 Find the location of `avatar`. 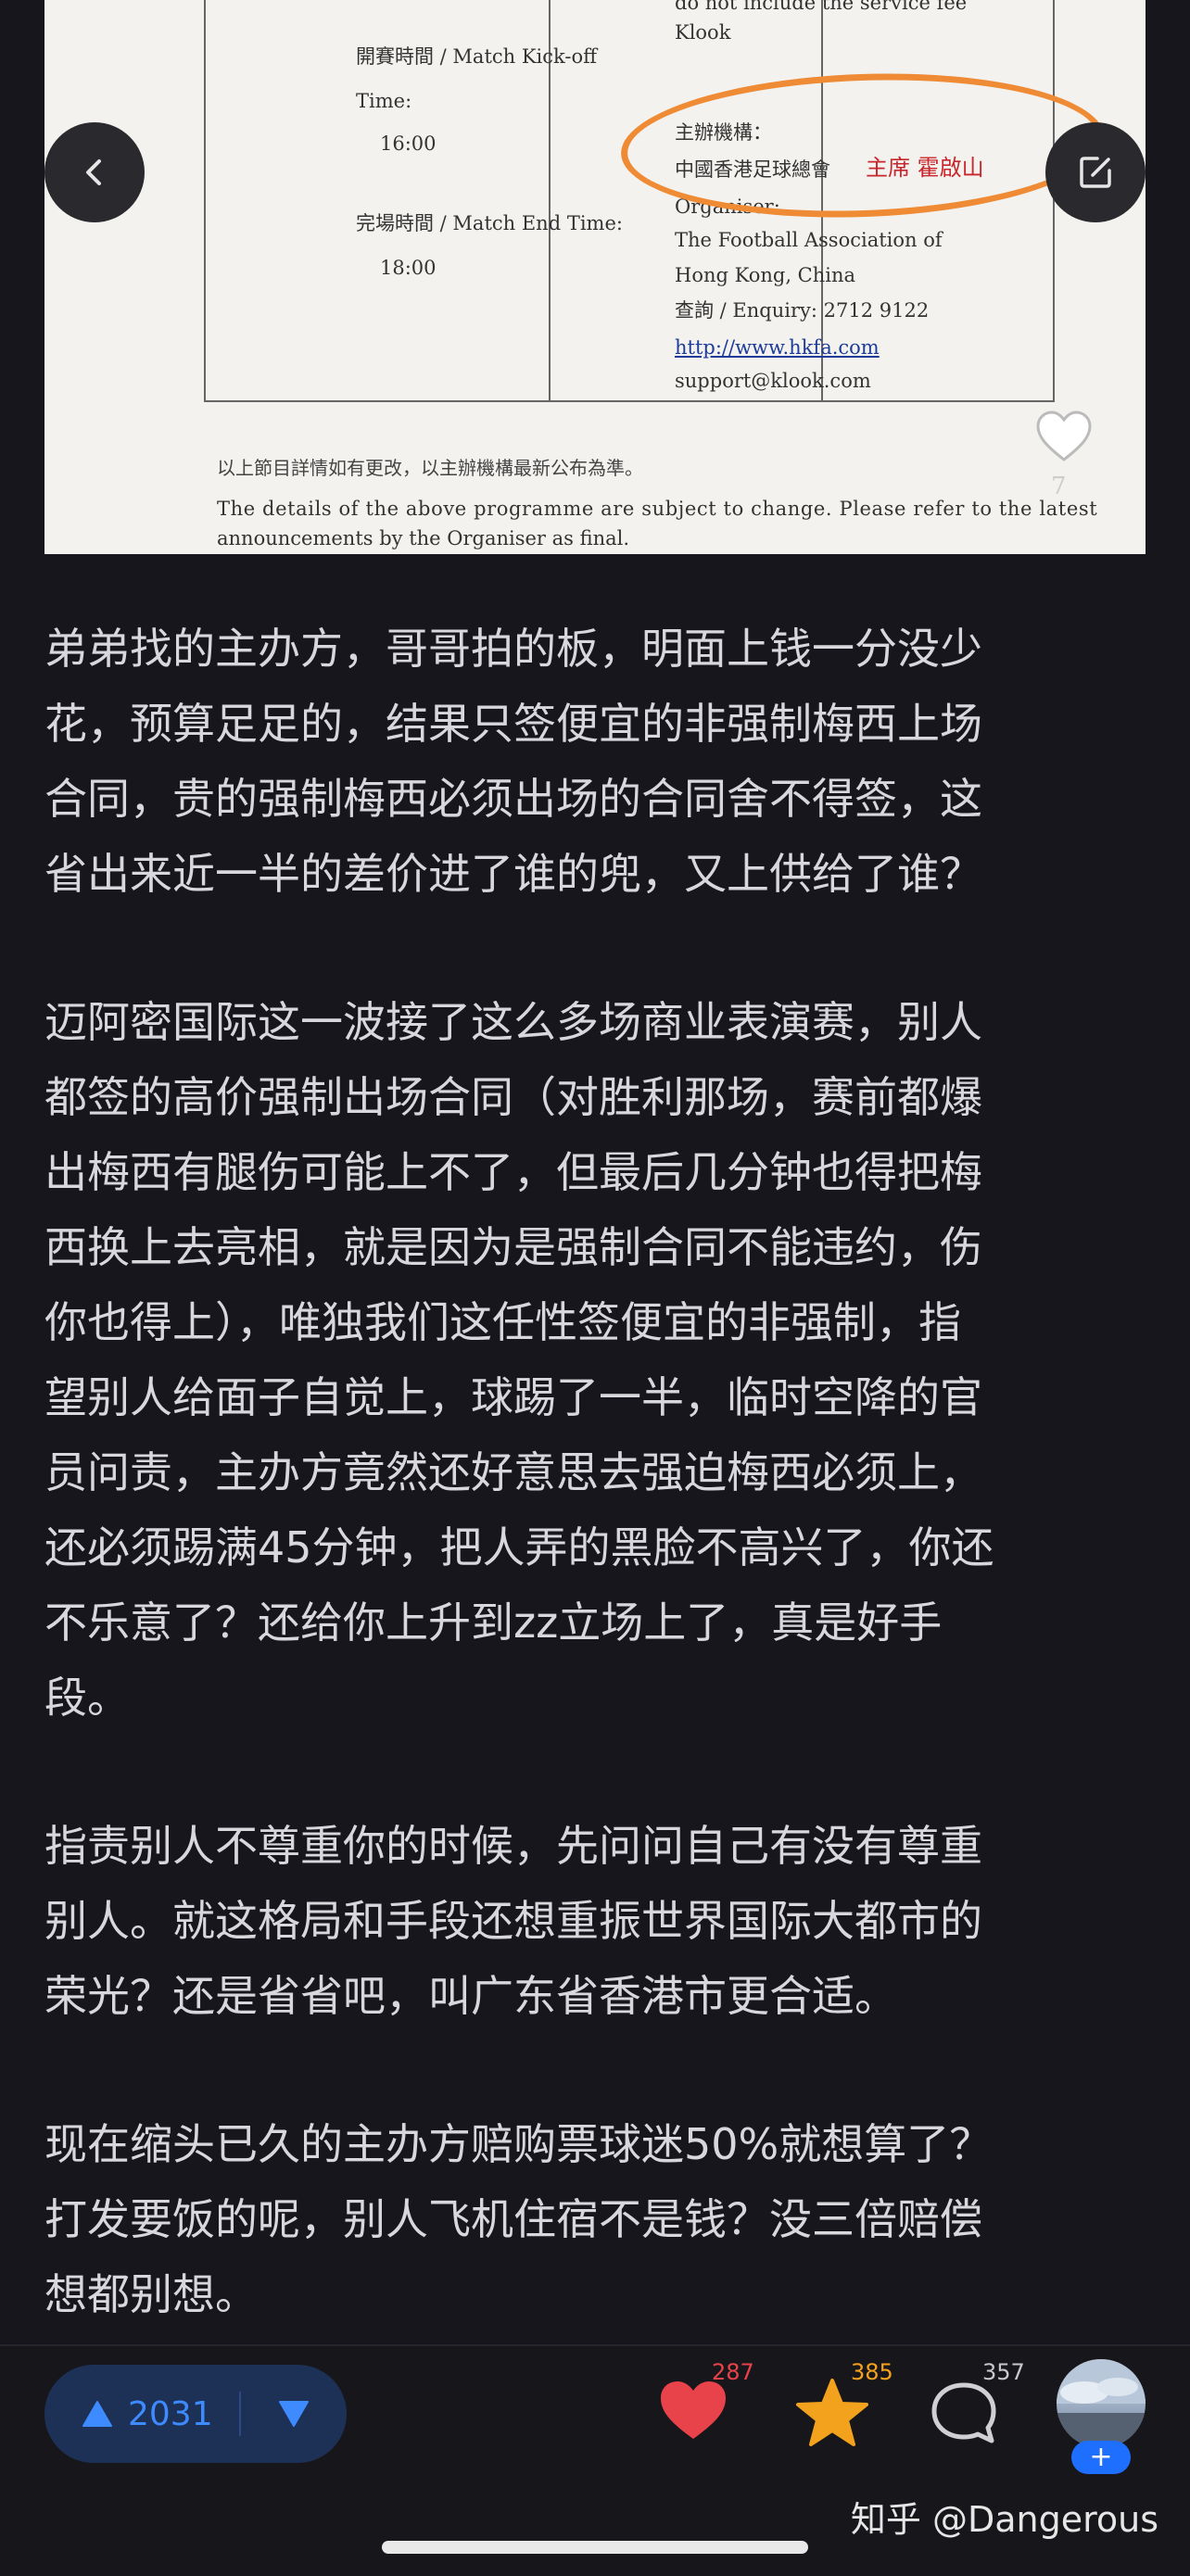

avatar is located at coordinates (1101, 2403).